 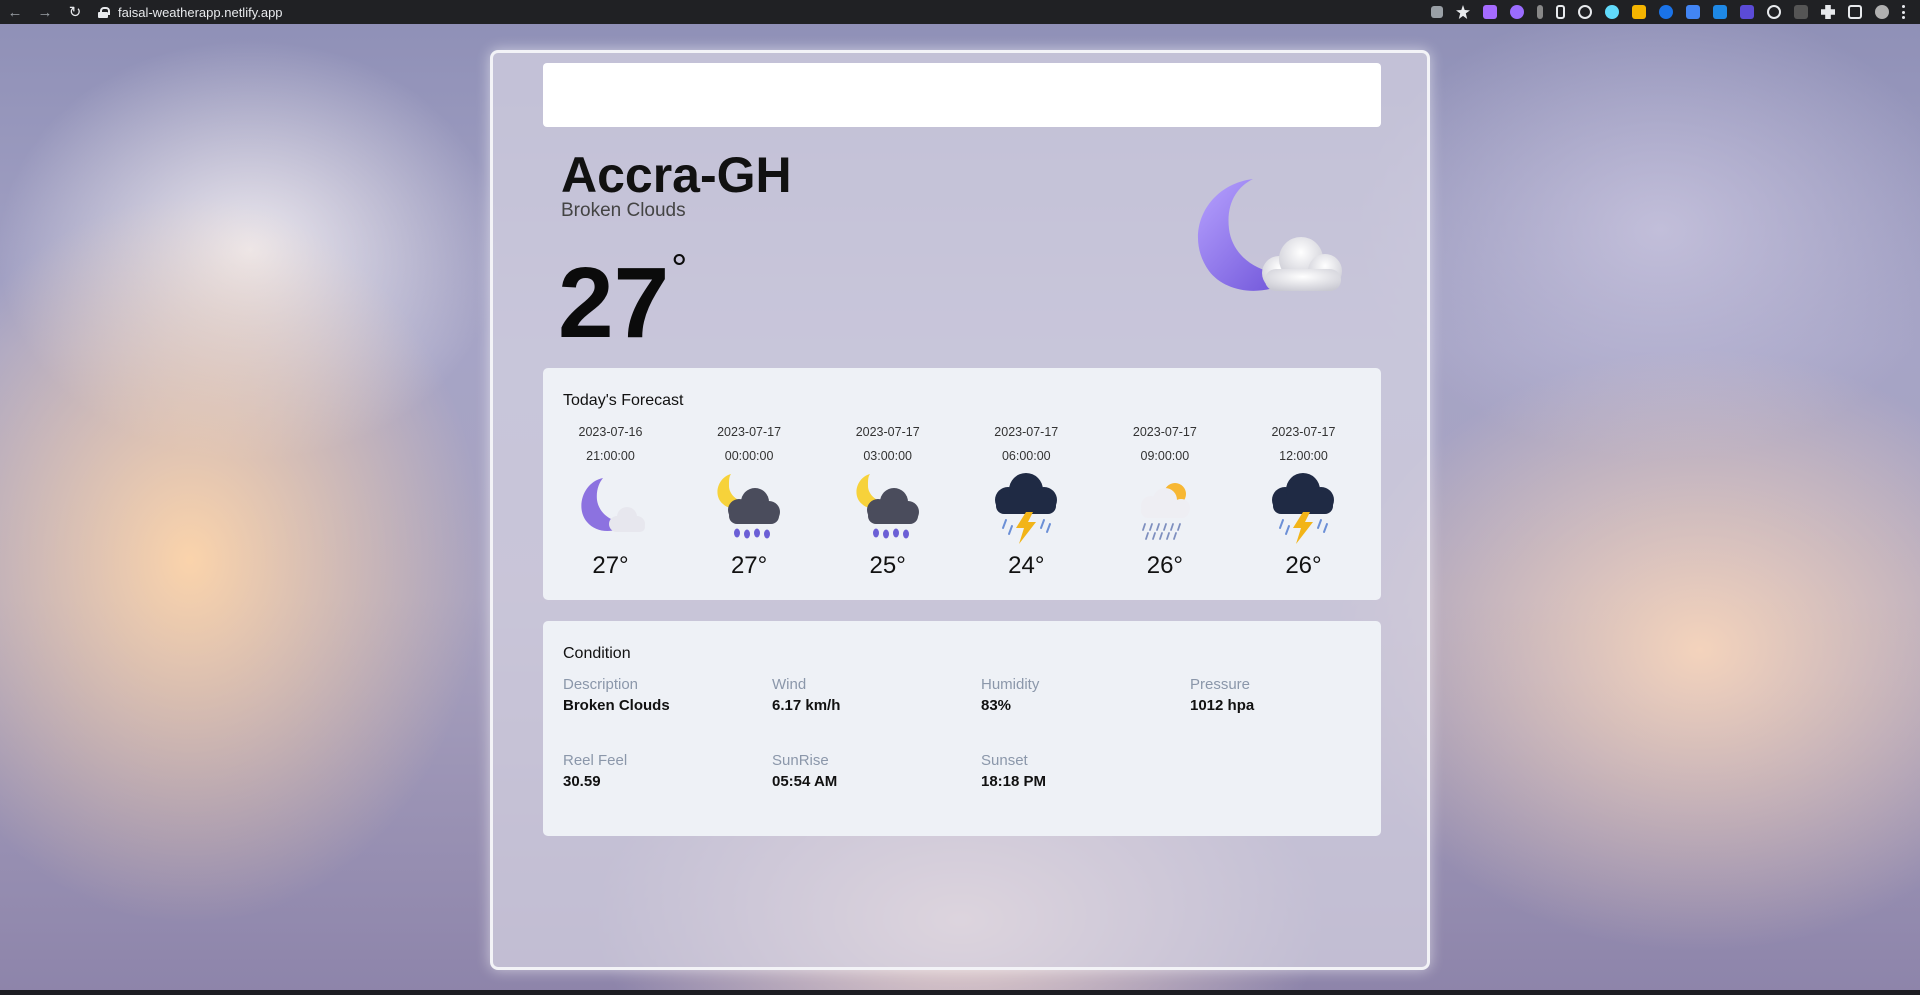 What do you see at coordinates (1014, 781) in the screenshot?
I see `condition-value: 18:18 PM` at bounding box center [1014, 781].